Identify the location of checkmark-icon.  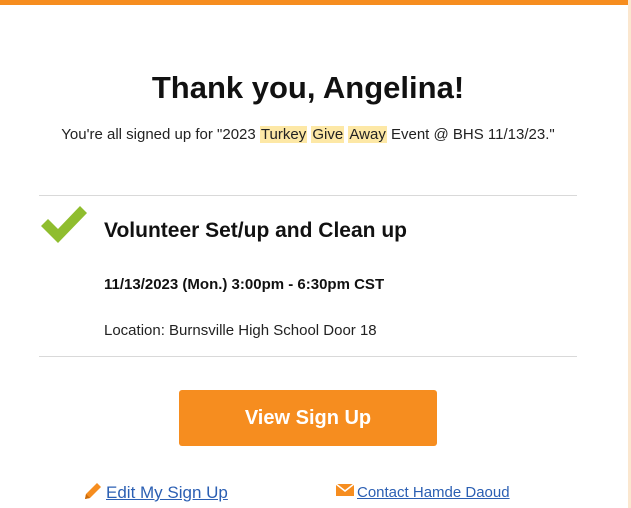
(64, 224).